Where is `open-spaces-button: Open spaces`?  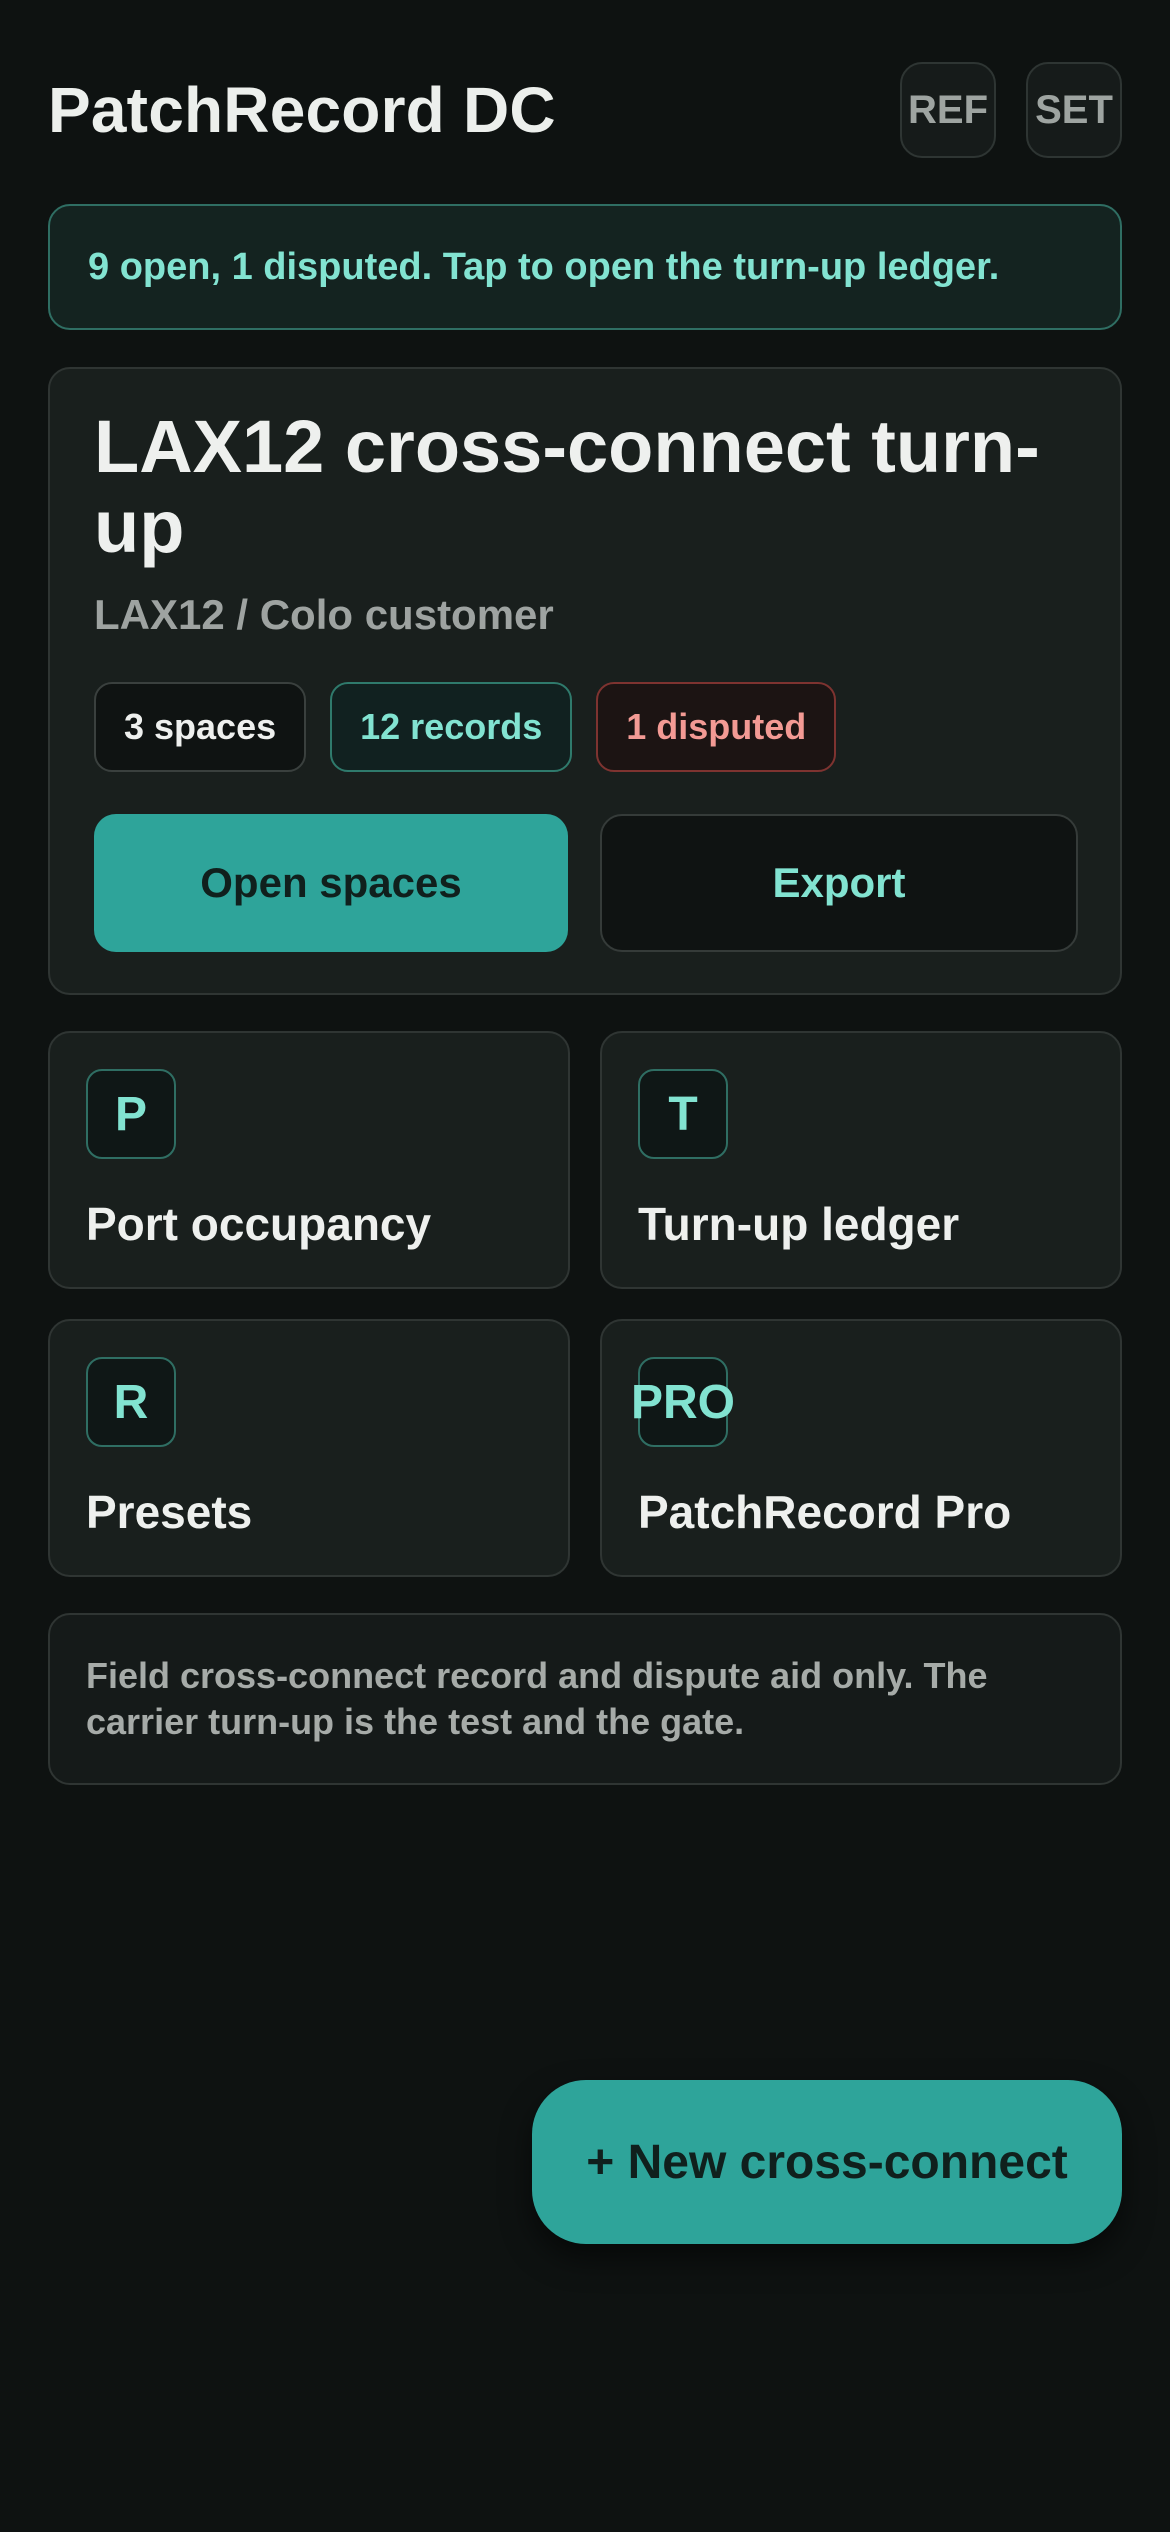
open-spaces-button: Open spaces is located at coordinates (331, 883).